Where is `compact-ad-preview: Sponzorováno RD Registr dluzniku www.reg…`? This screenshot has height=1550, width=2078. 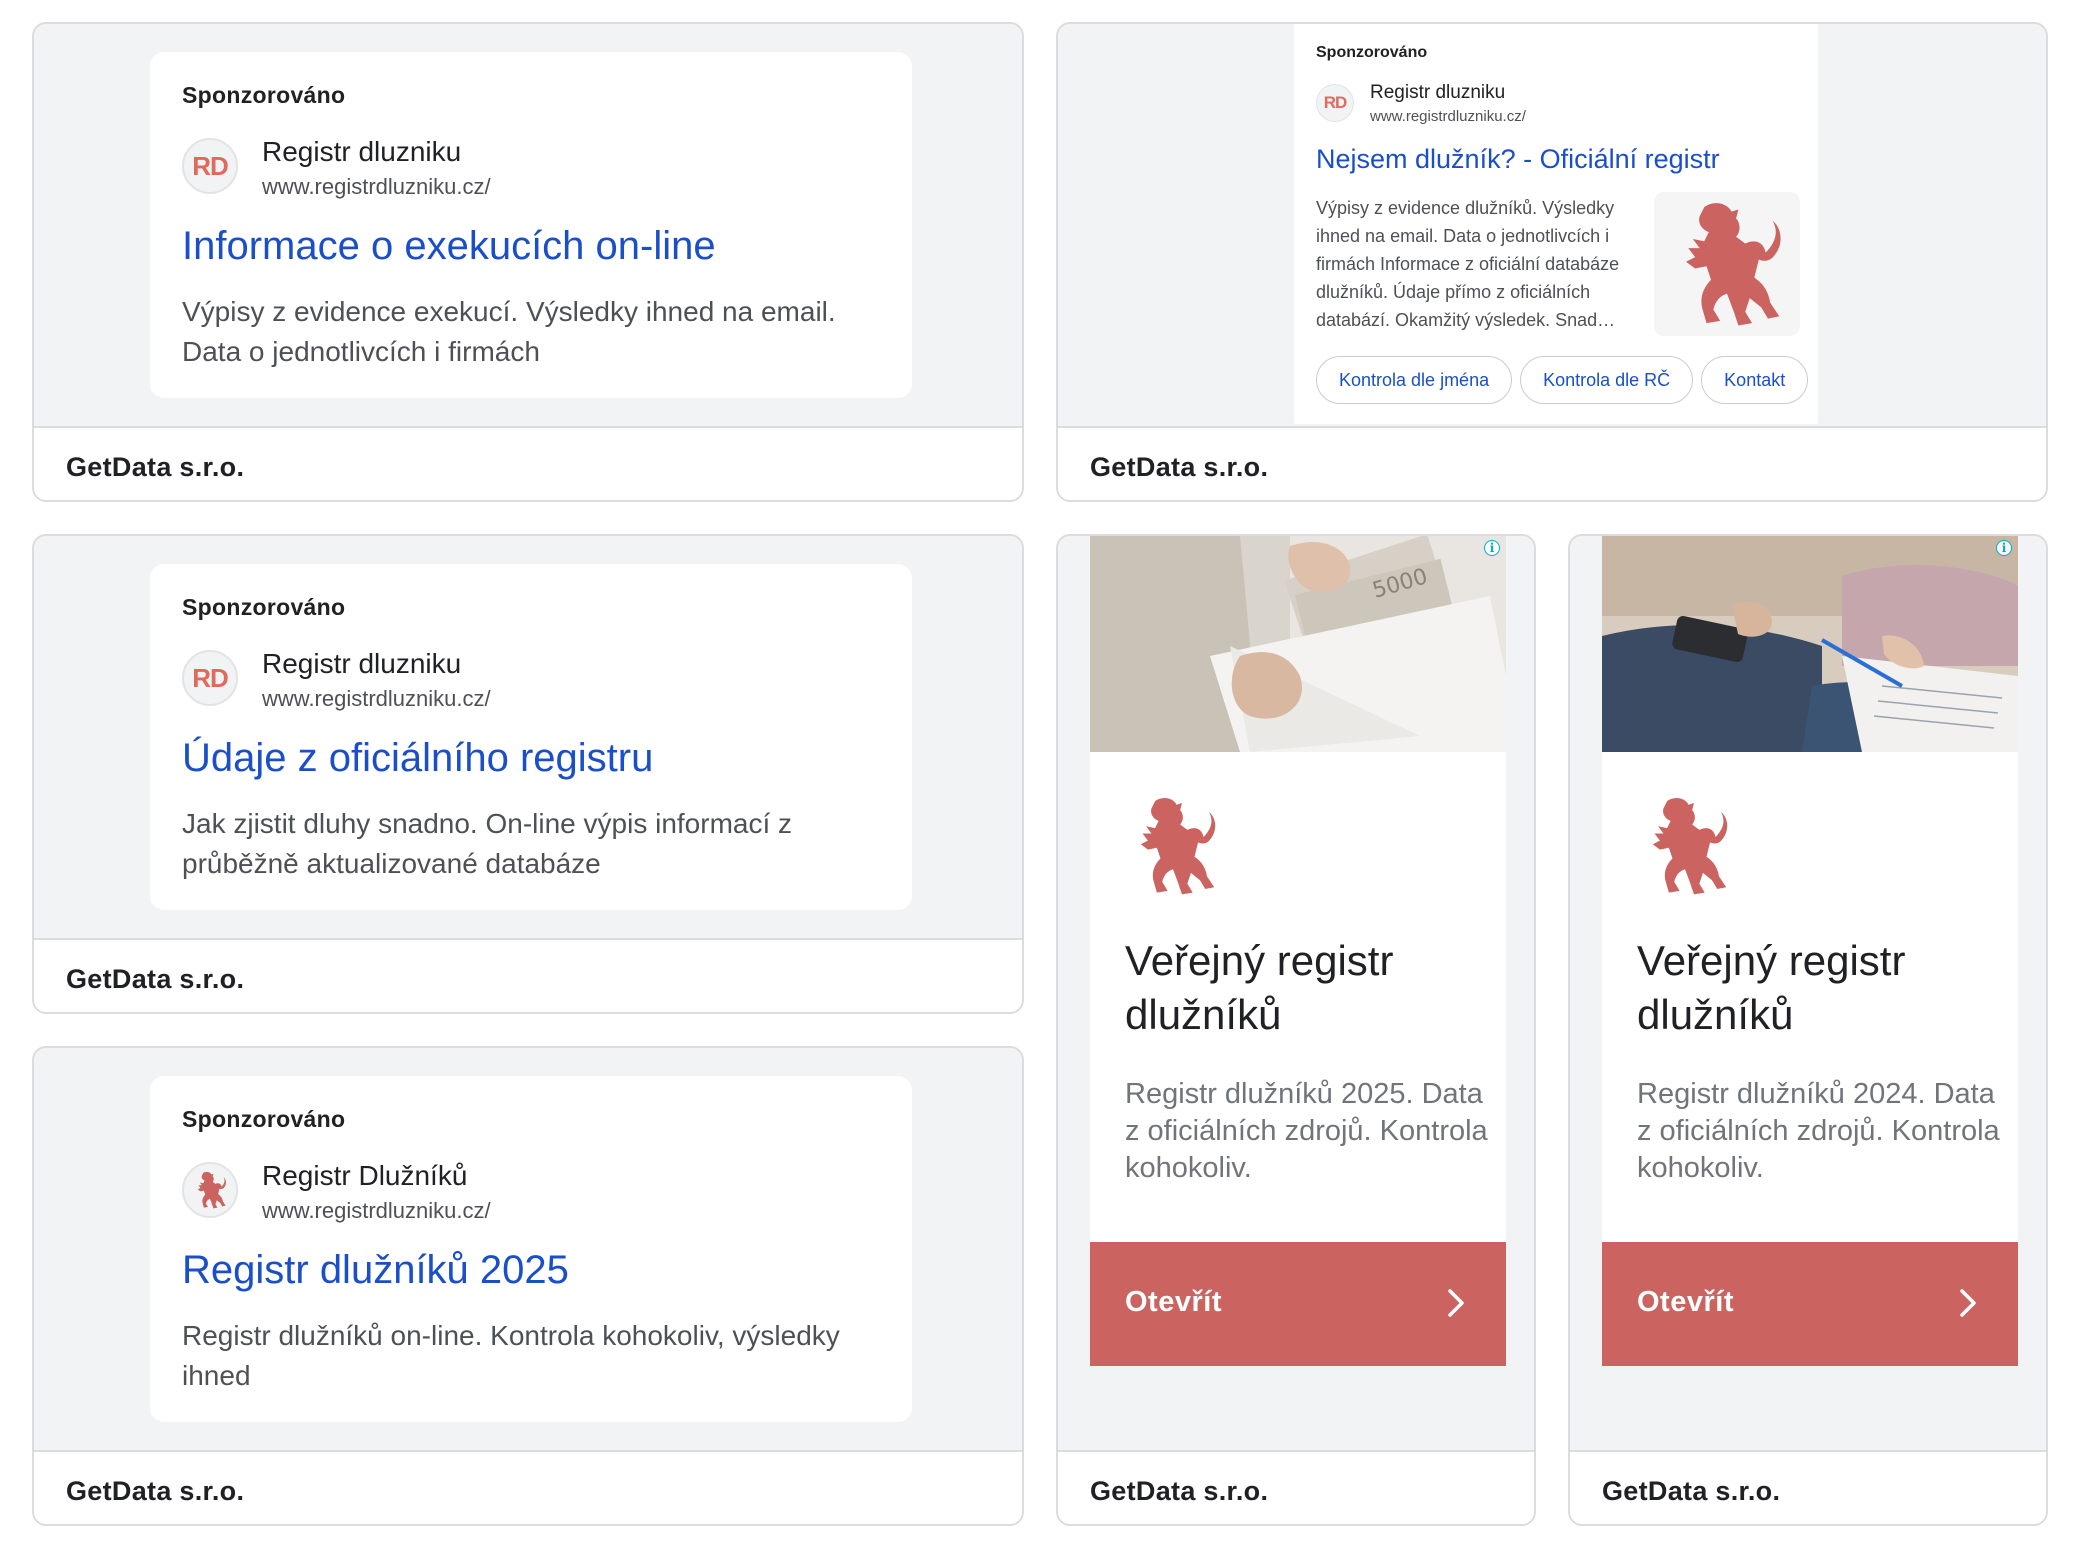
compact-ad-preview: Sponzorováno RD Registr dluzniku www.reg… is located at coordinates (1556, 224).